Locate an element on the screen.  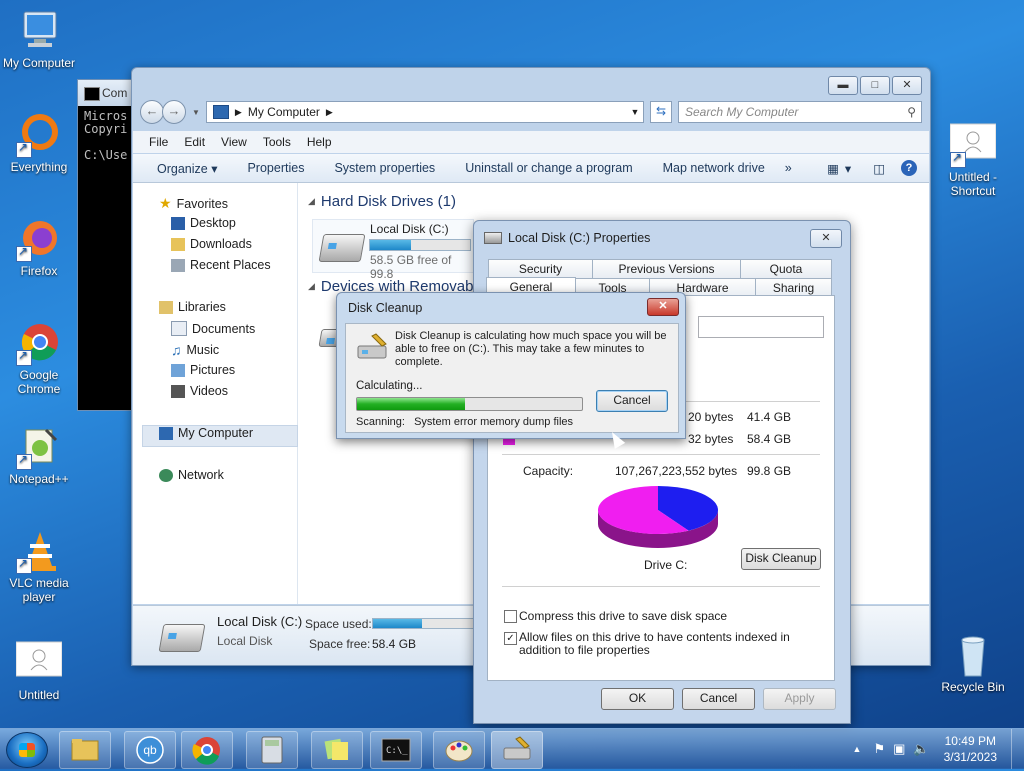
maximize-button: □ is located at coordinates (875, 85).